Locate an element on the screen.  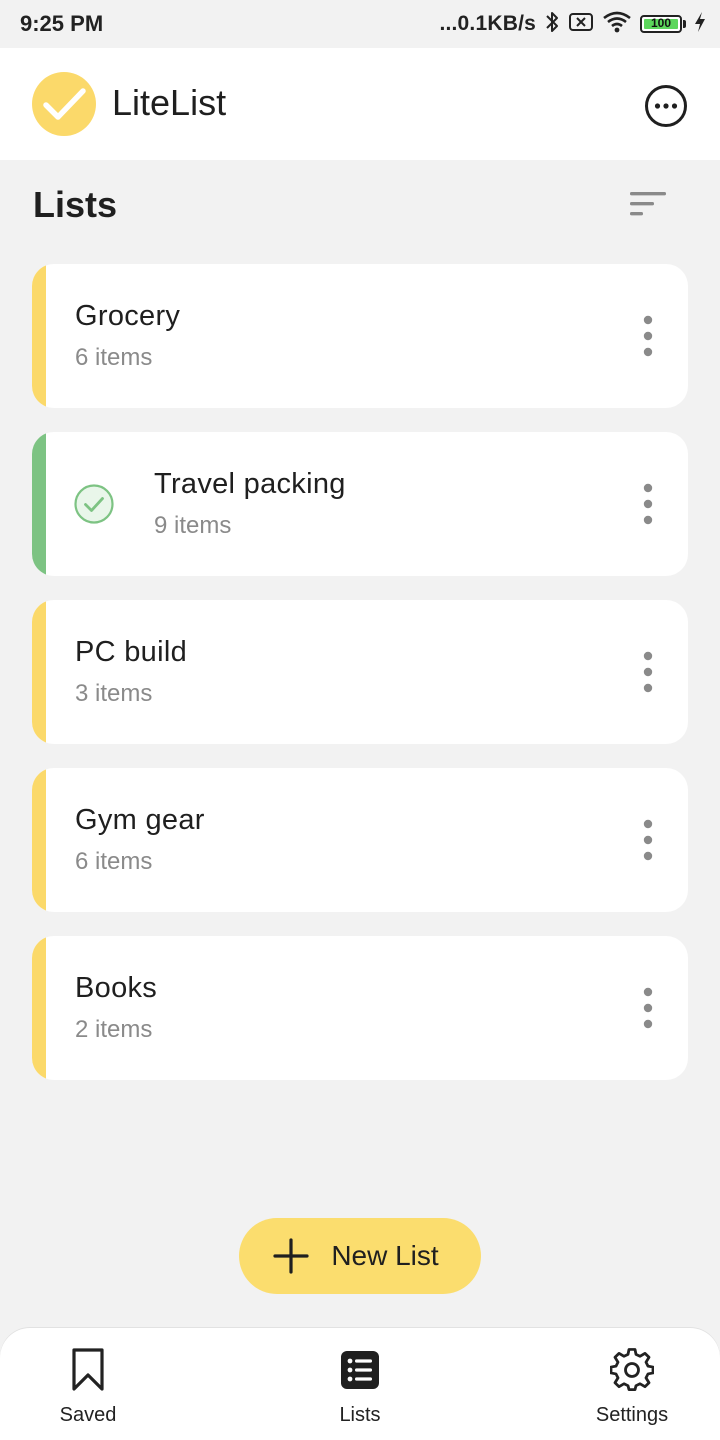
new-list-button: New List is located at coordinates (360, 1256).